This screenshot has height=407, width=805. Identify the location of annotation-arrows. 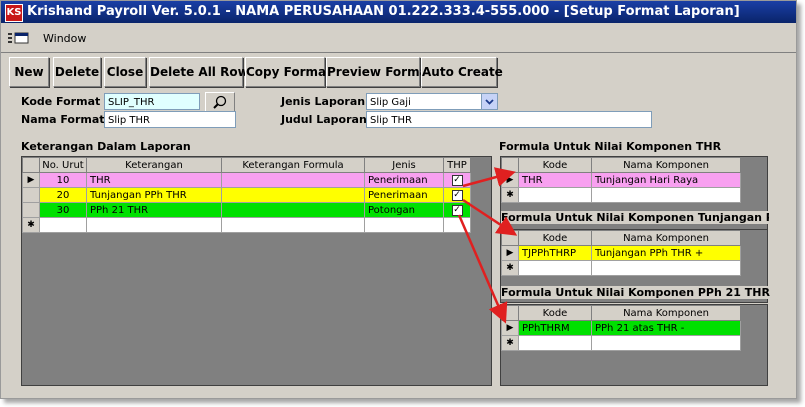
(487, 245).